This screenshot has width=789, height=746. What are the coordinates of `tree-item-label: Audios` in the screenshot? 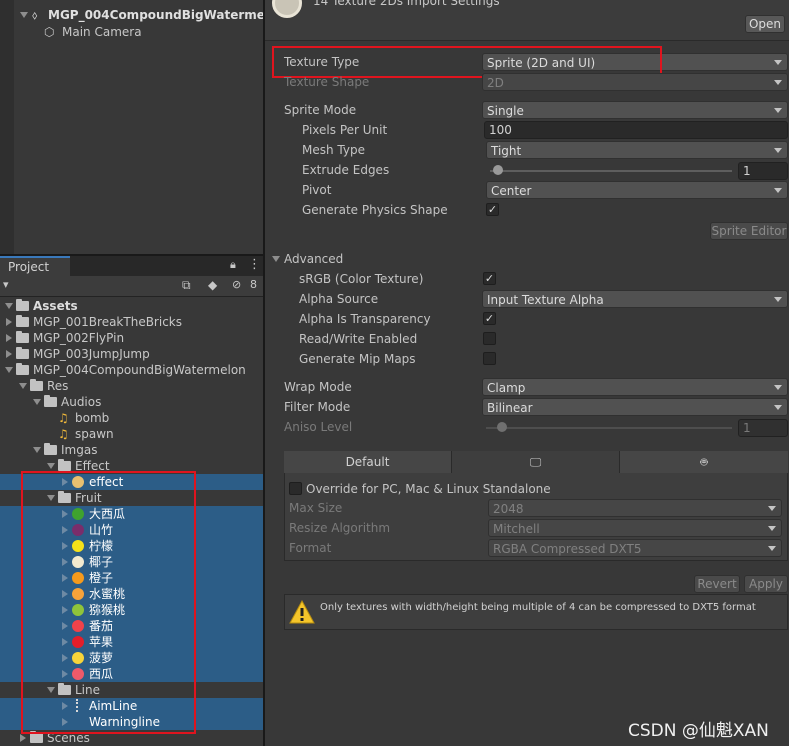 It's located at (81, 402).